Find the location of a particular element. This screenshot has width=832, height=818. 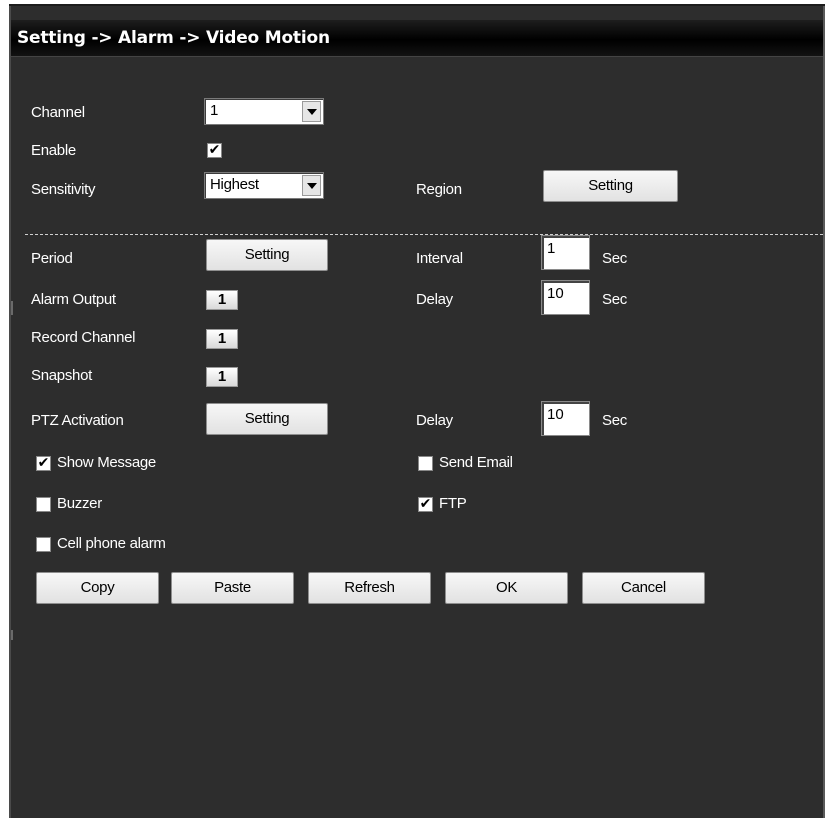

snapshot-label: Snapshot is located at coordinates (61, 375).